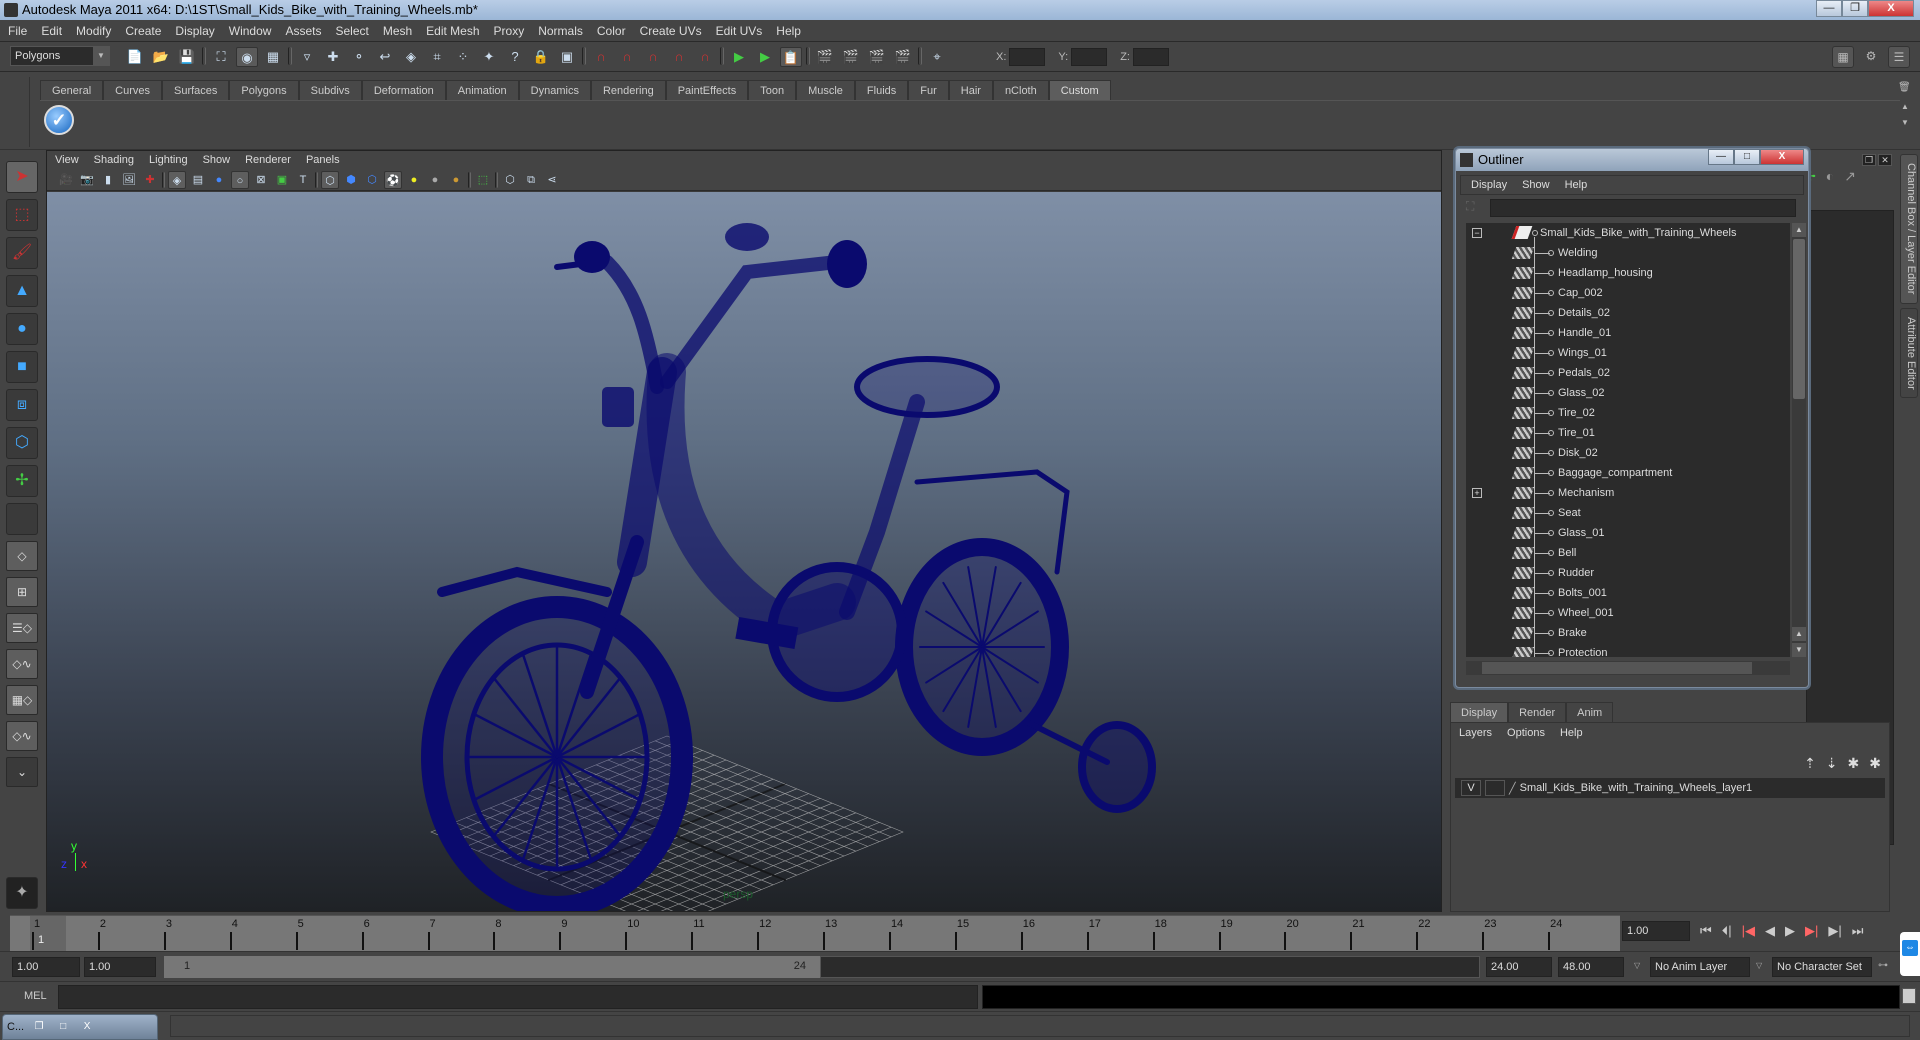 This screenshot has width=1920, height=1040. Describe the element at coordinates (330, 90) in the screenshot. I see `shelf-tab-subdivs: Subdivs` at that location.